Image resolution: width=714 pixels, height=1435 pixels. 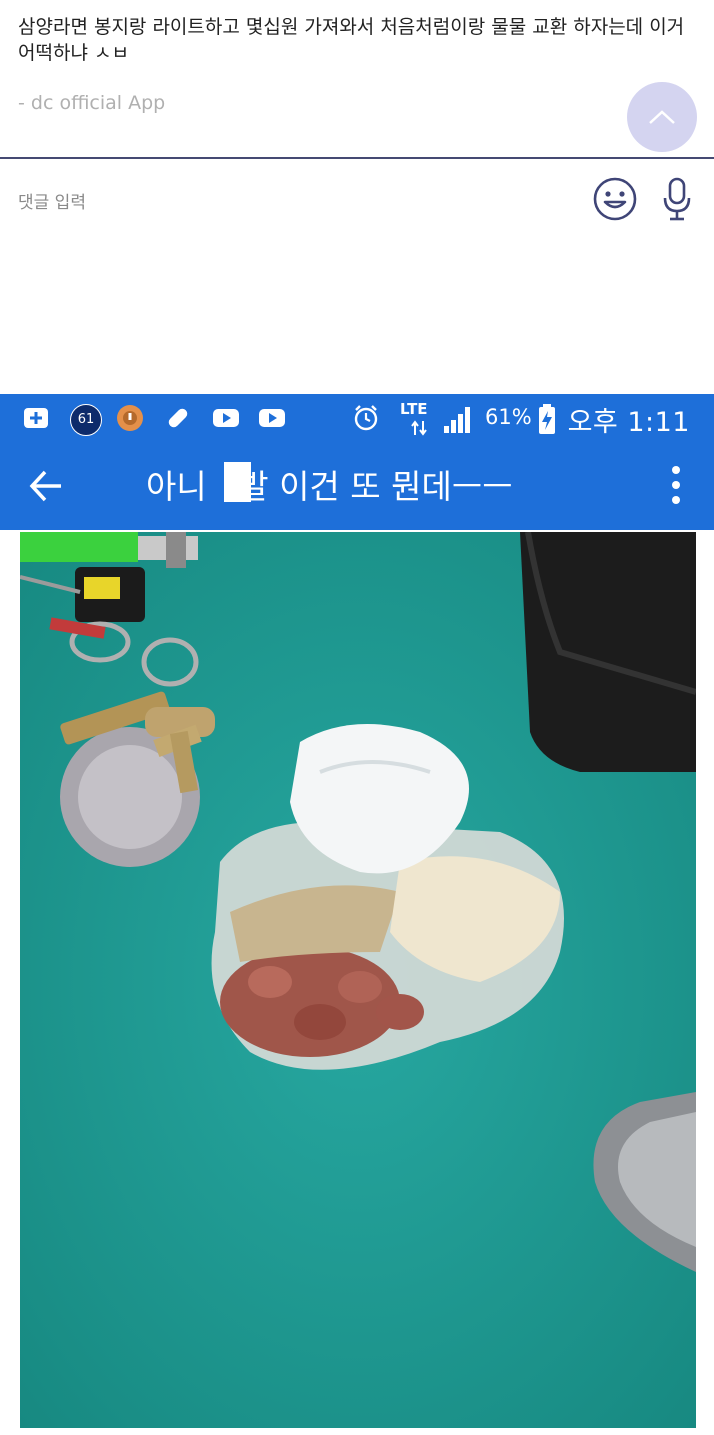 I want to click on battery-icon, so click(x=547, y=419).